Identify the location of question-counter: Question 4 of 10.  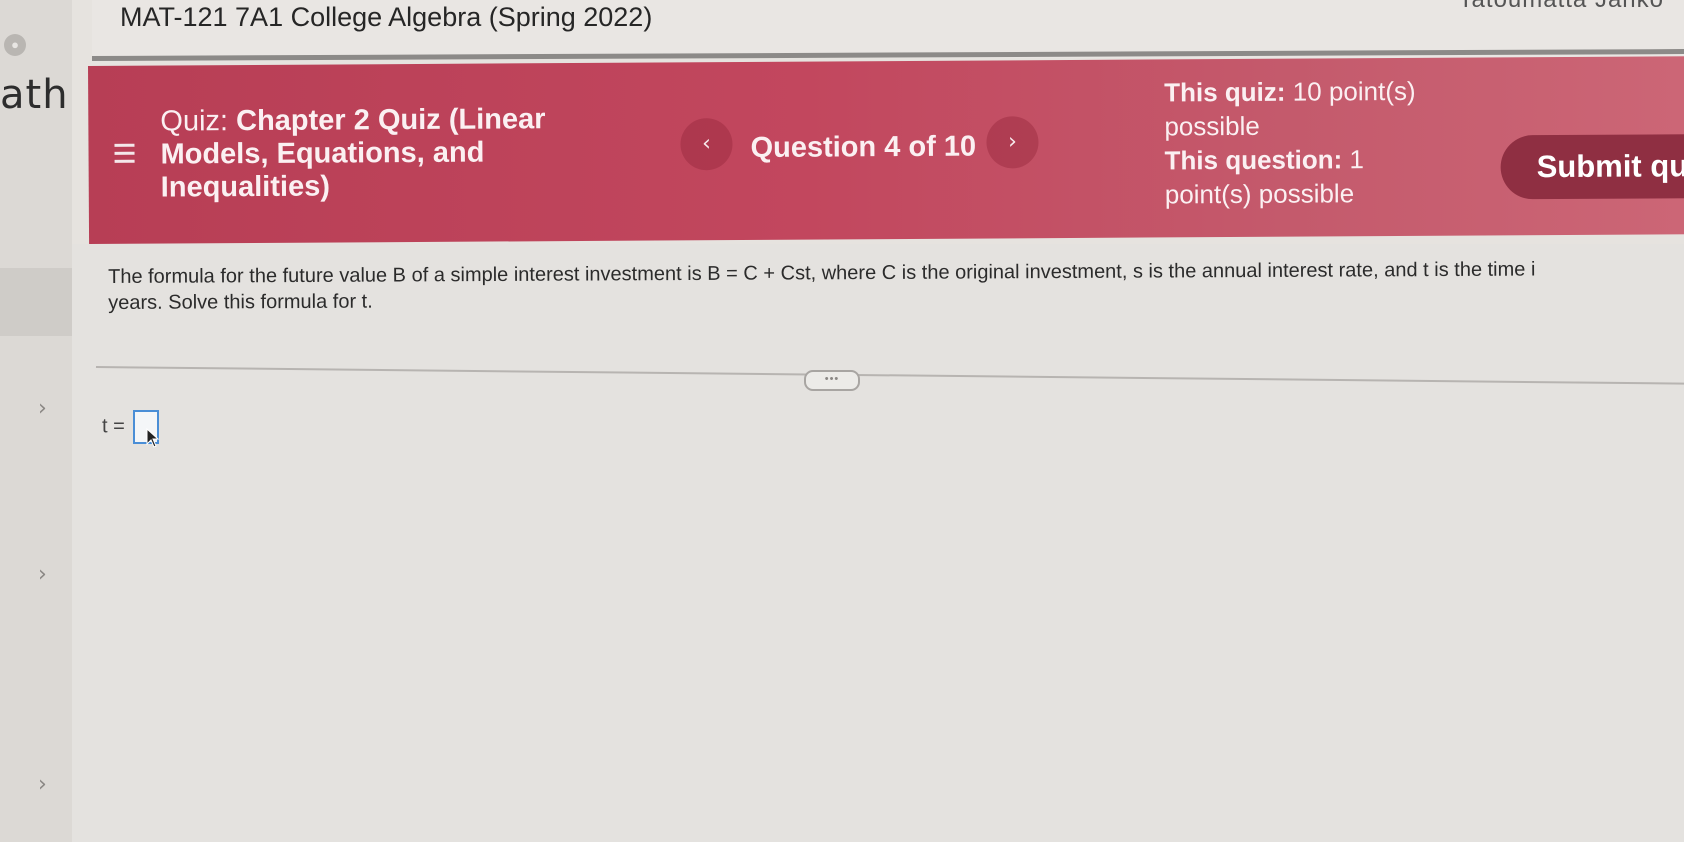
(863, 147).